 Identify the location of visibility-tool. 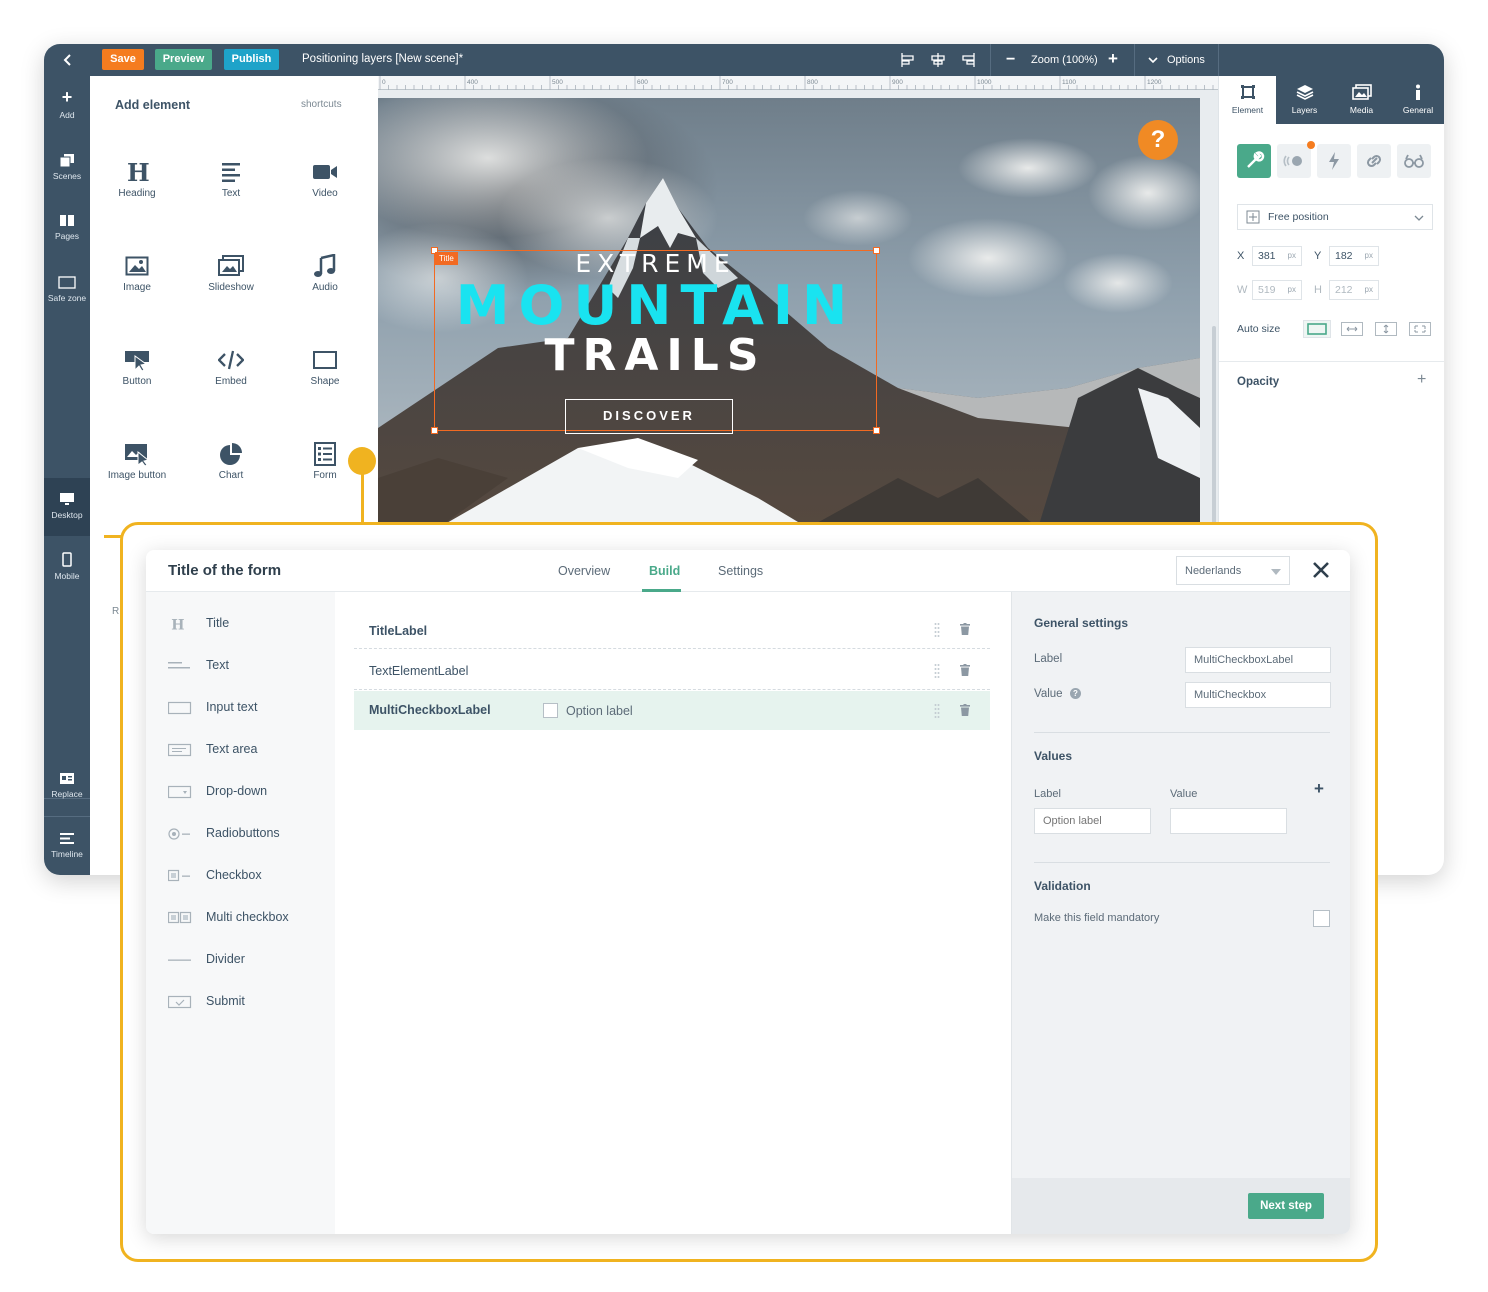
(1414, 161).